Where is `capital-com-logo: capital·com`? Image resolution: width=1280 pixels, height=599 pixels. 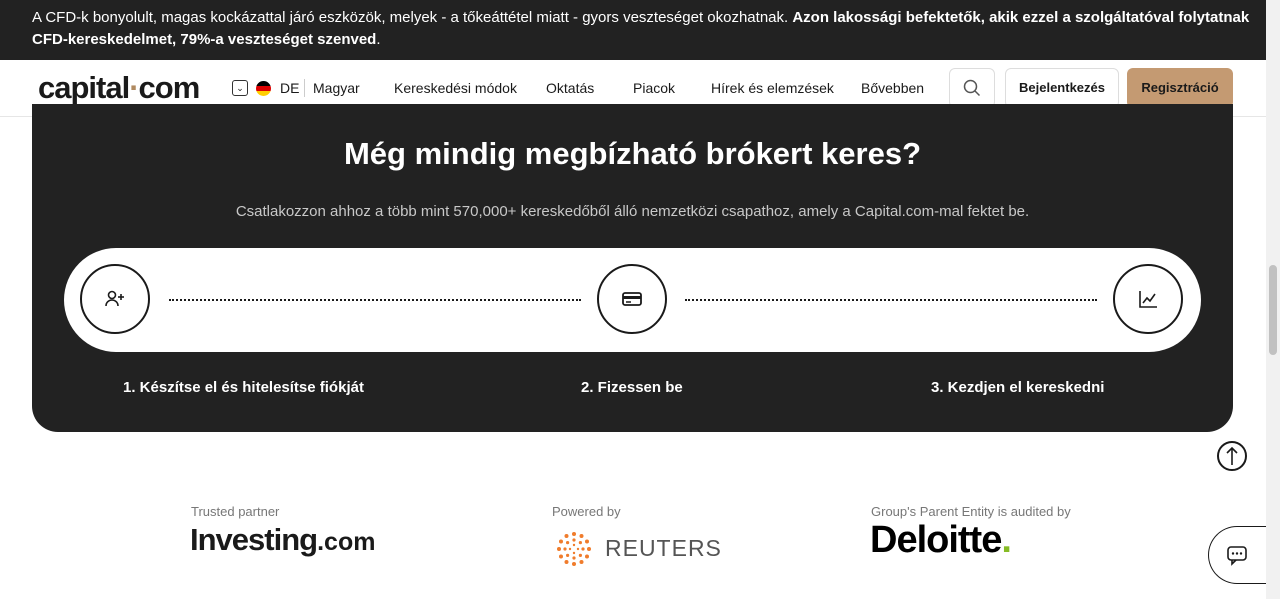
capital-com-logo: capital·com is located at coordinates (119, 88).